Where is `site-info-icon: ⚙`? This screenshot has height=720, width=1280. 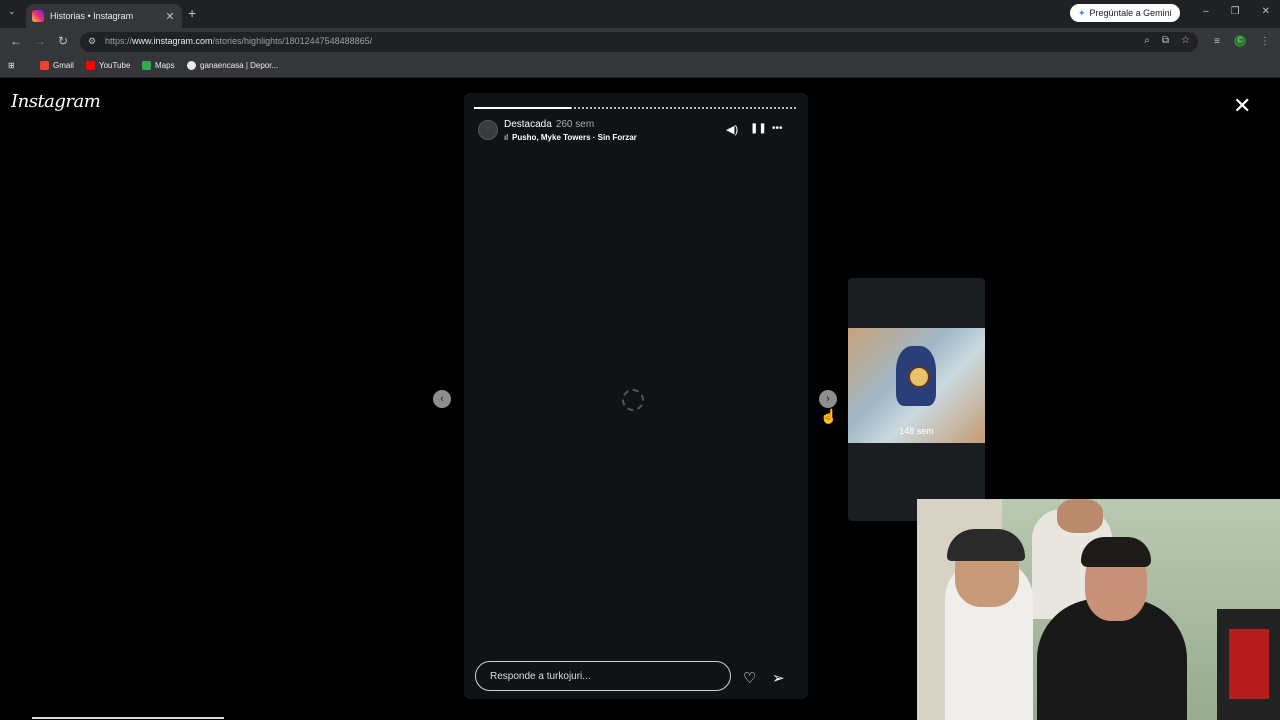
site-info-icon: ⚙ is located at coordinates (92, 41).